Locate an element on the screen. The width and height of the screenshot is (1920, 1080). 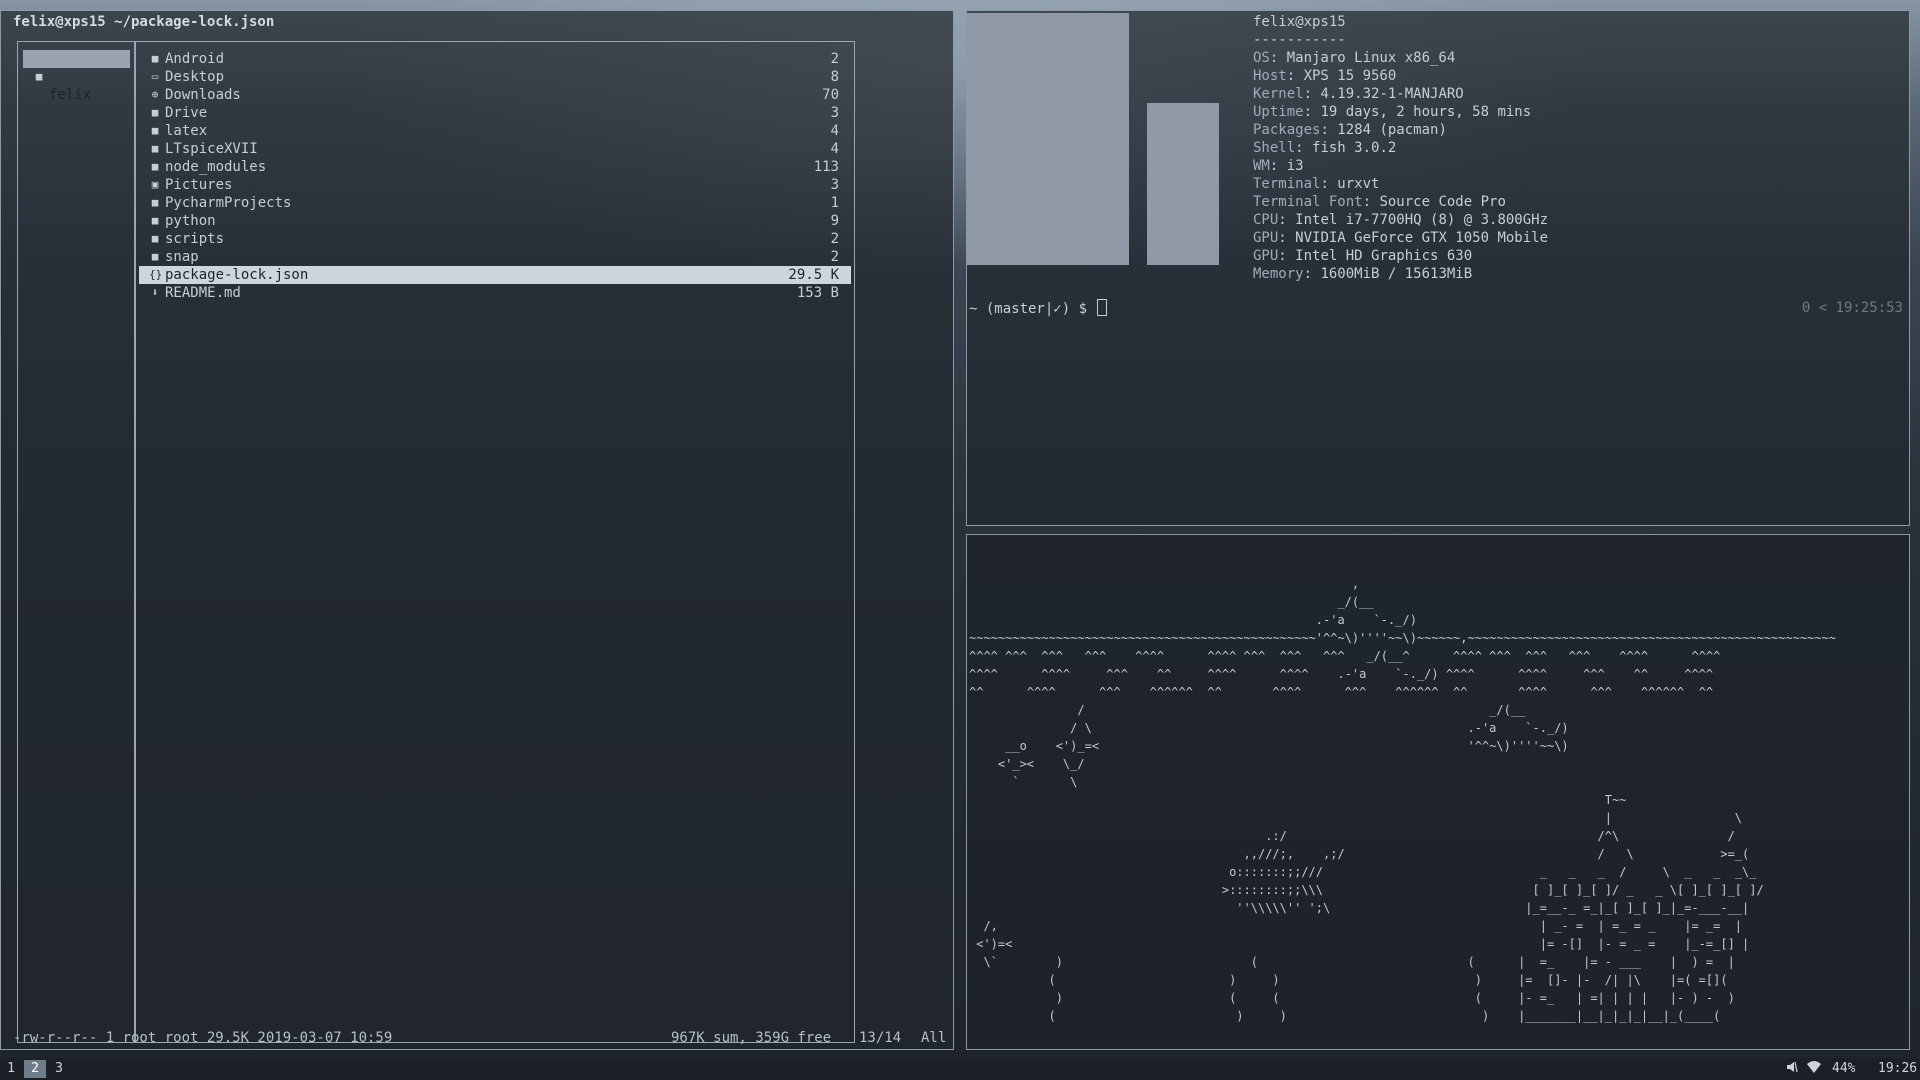
image-icon: ▣ is located at coordinates (155, 184).